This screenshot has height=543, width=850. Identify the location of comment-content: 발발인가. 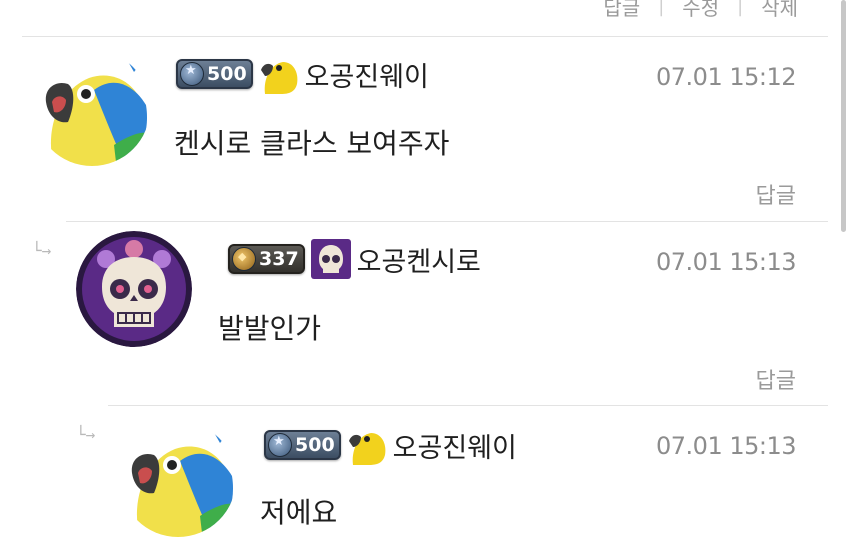
(270, 328).